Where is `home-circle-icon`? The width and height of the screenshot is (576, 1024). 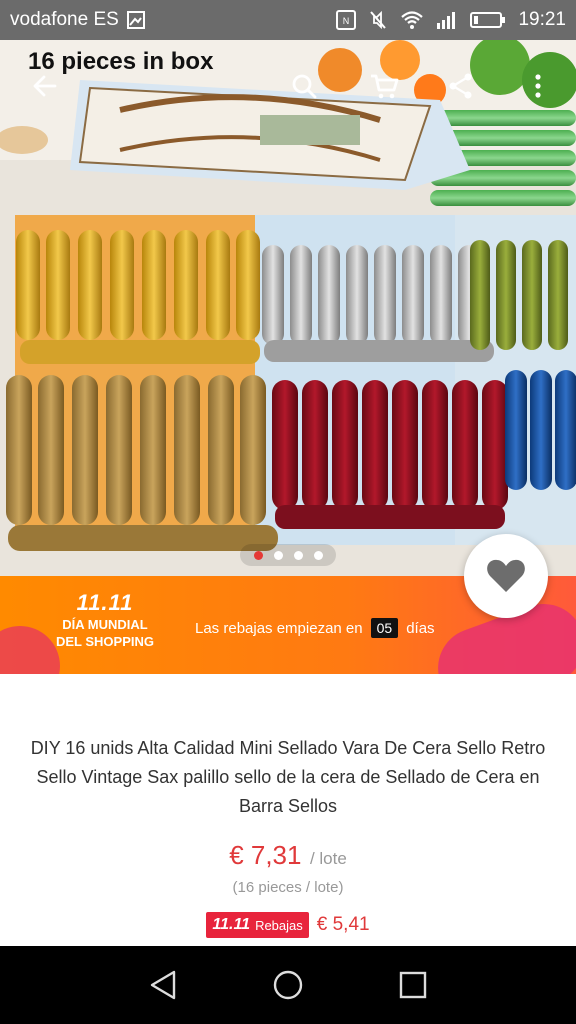
home-circle-icon is located at coordinates (288, 985).